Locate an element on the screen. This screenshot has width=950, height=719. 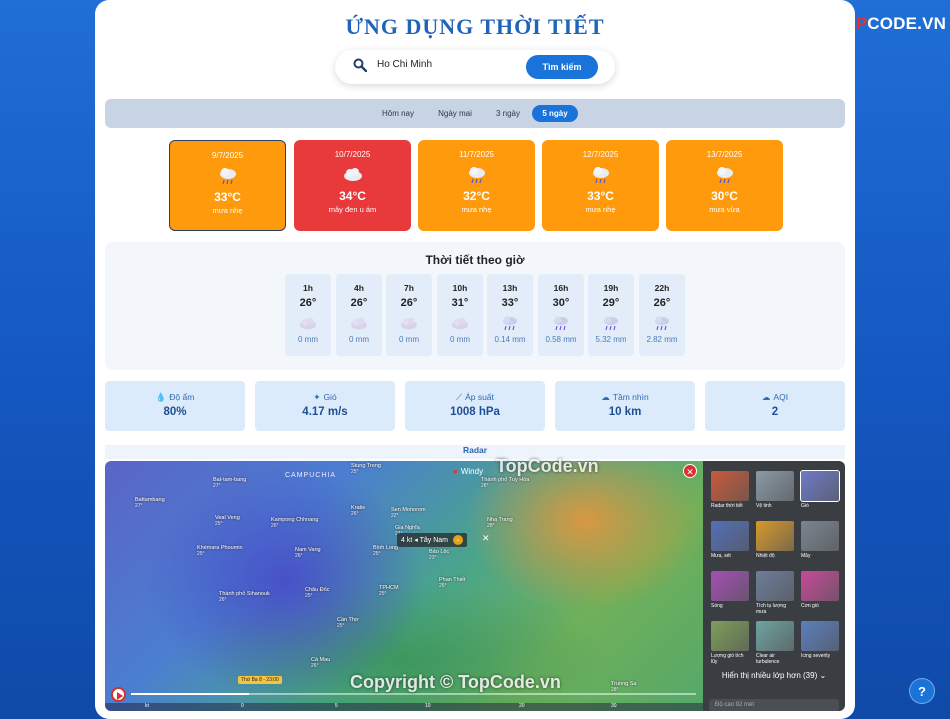
layer-option: Mưa, sét is located at coordinates (731, 540).